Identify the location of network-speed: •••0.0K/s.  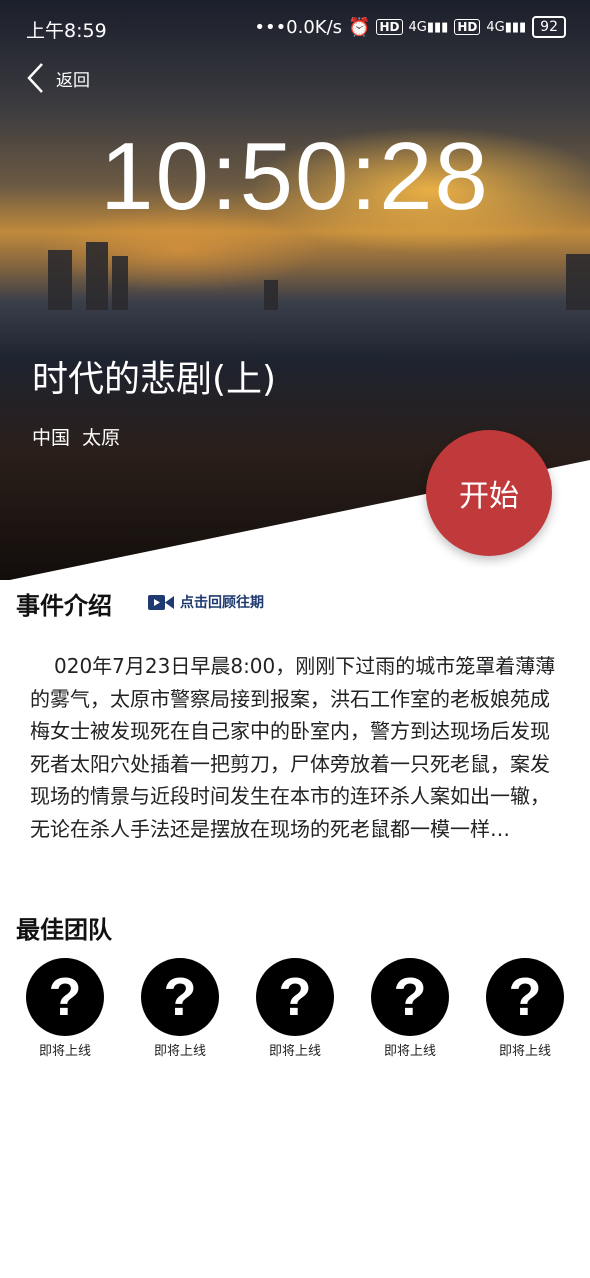
(298, 27).